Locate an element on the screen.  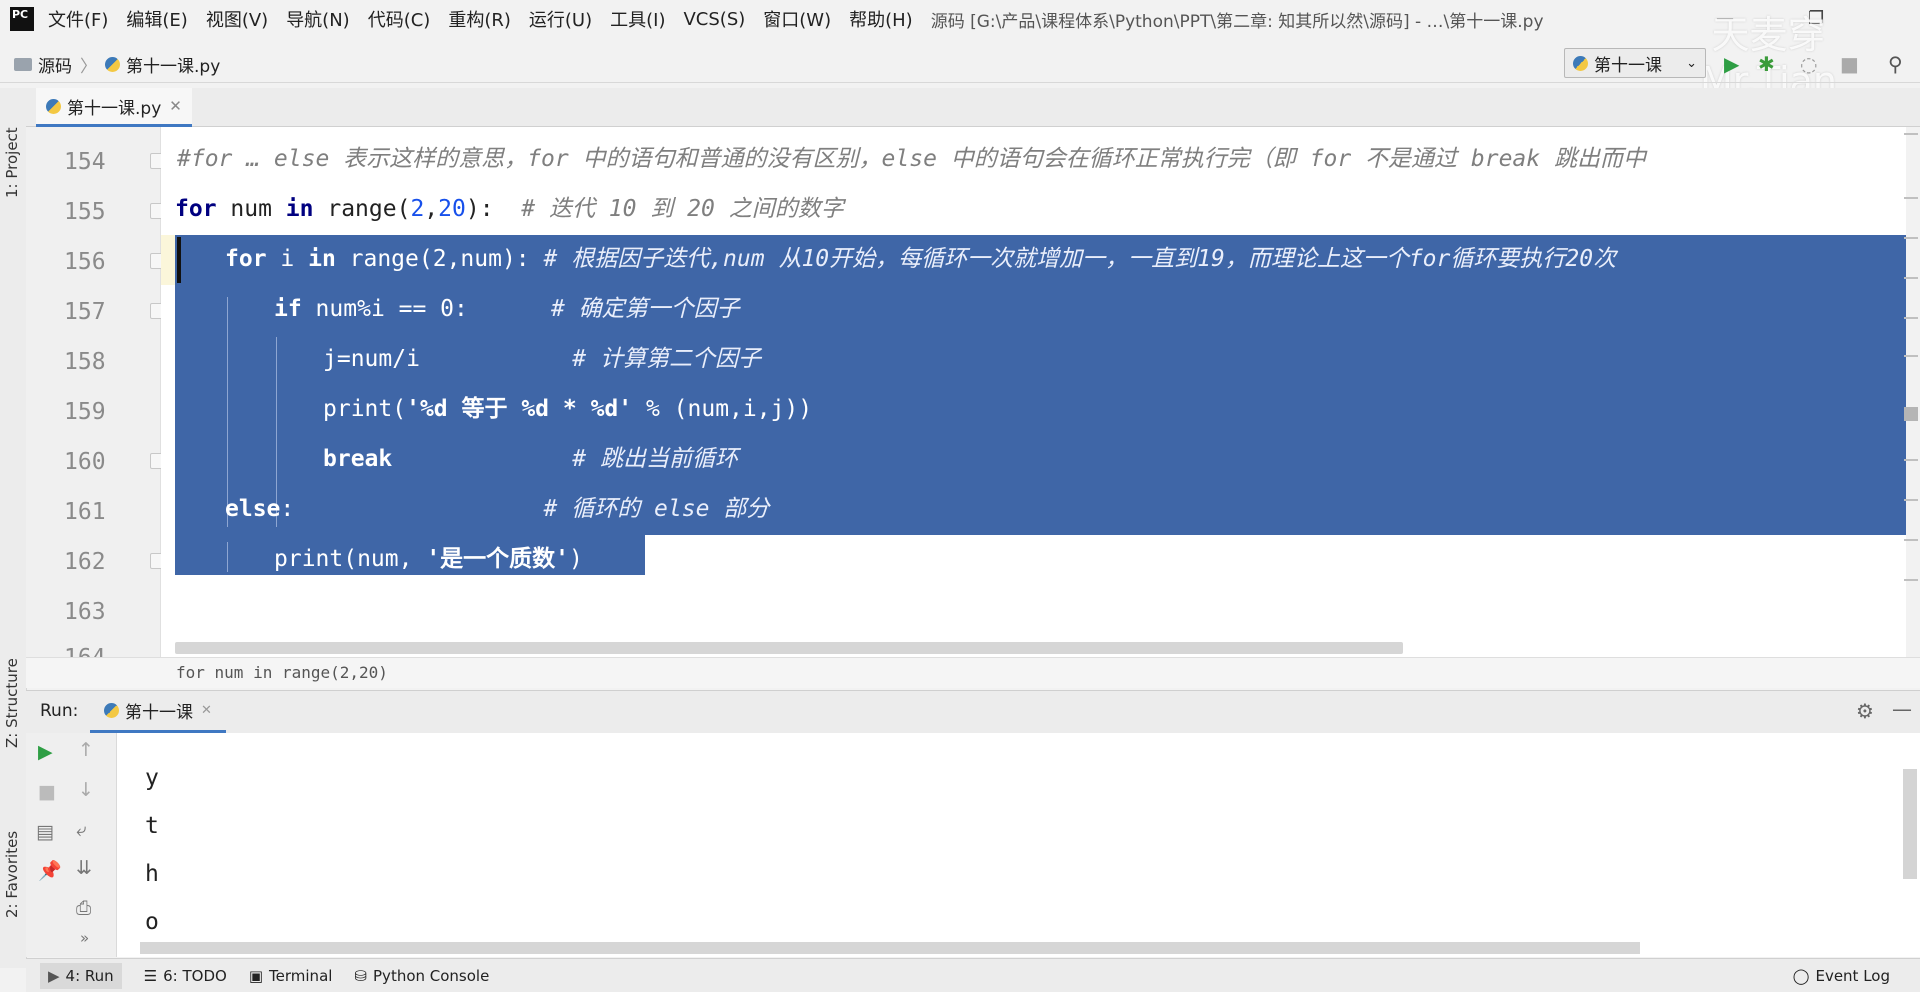
favorites-tool-button: 2: Favorites is located at coordinates (12, 874).